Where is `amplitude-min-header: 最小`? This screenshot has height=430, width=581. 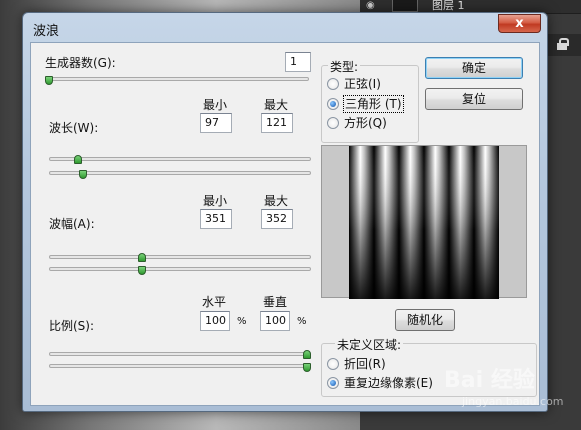
amplitude-min-header: 最小 is located at coordinates (215, 201).